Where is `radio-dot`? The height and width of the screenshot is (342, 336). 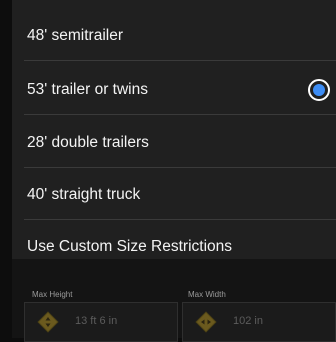
radio-dot is located at coordinates (319, 89).